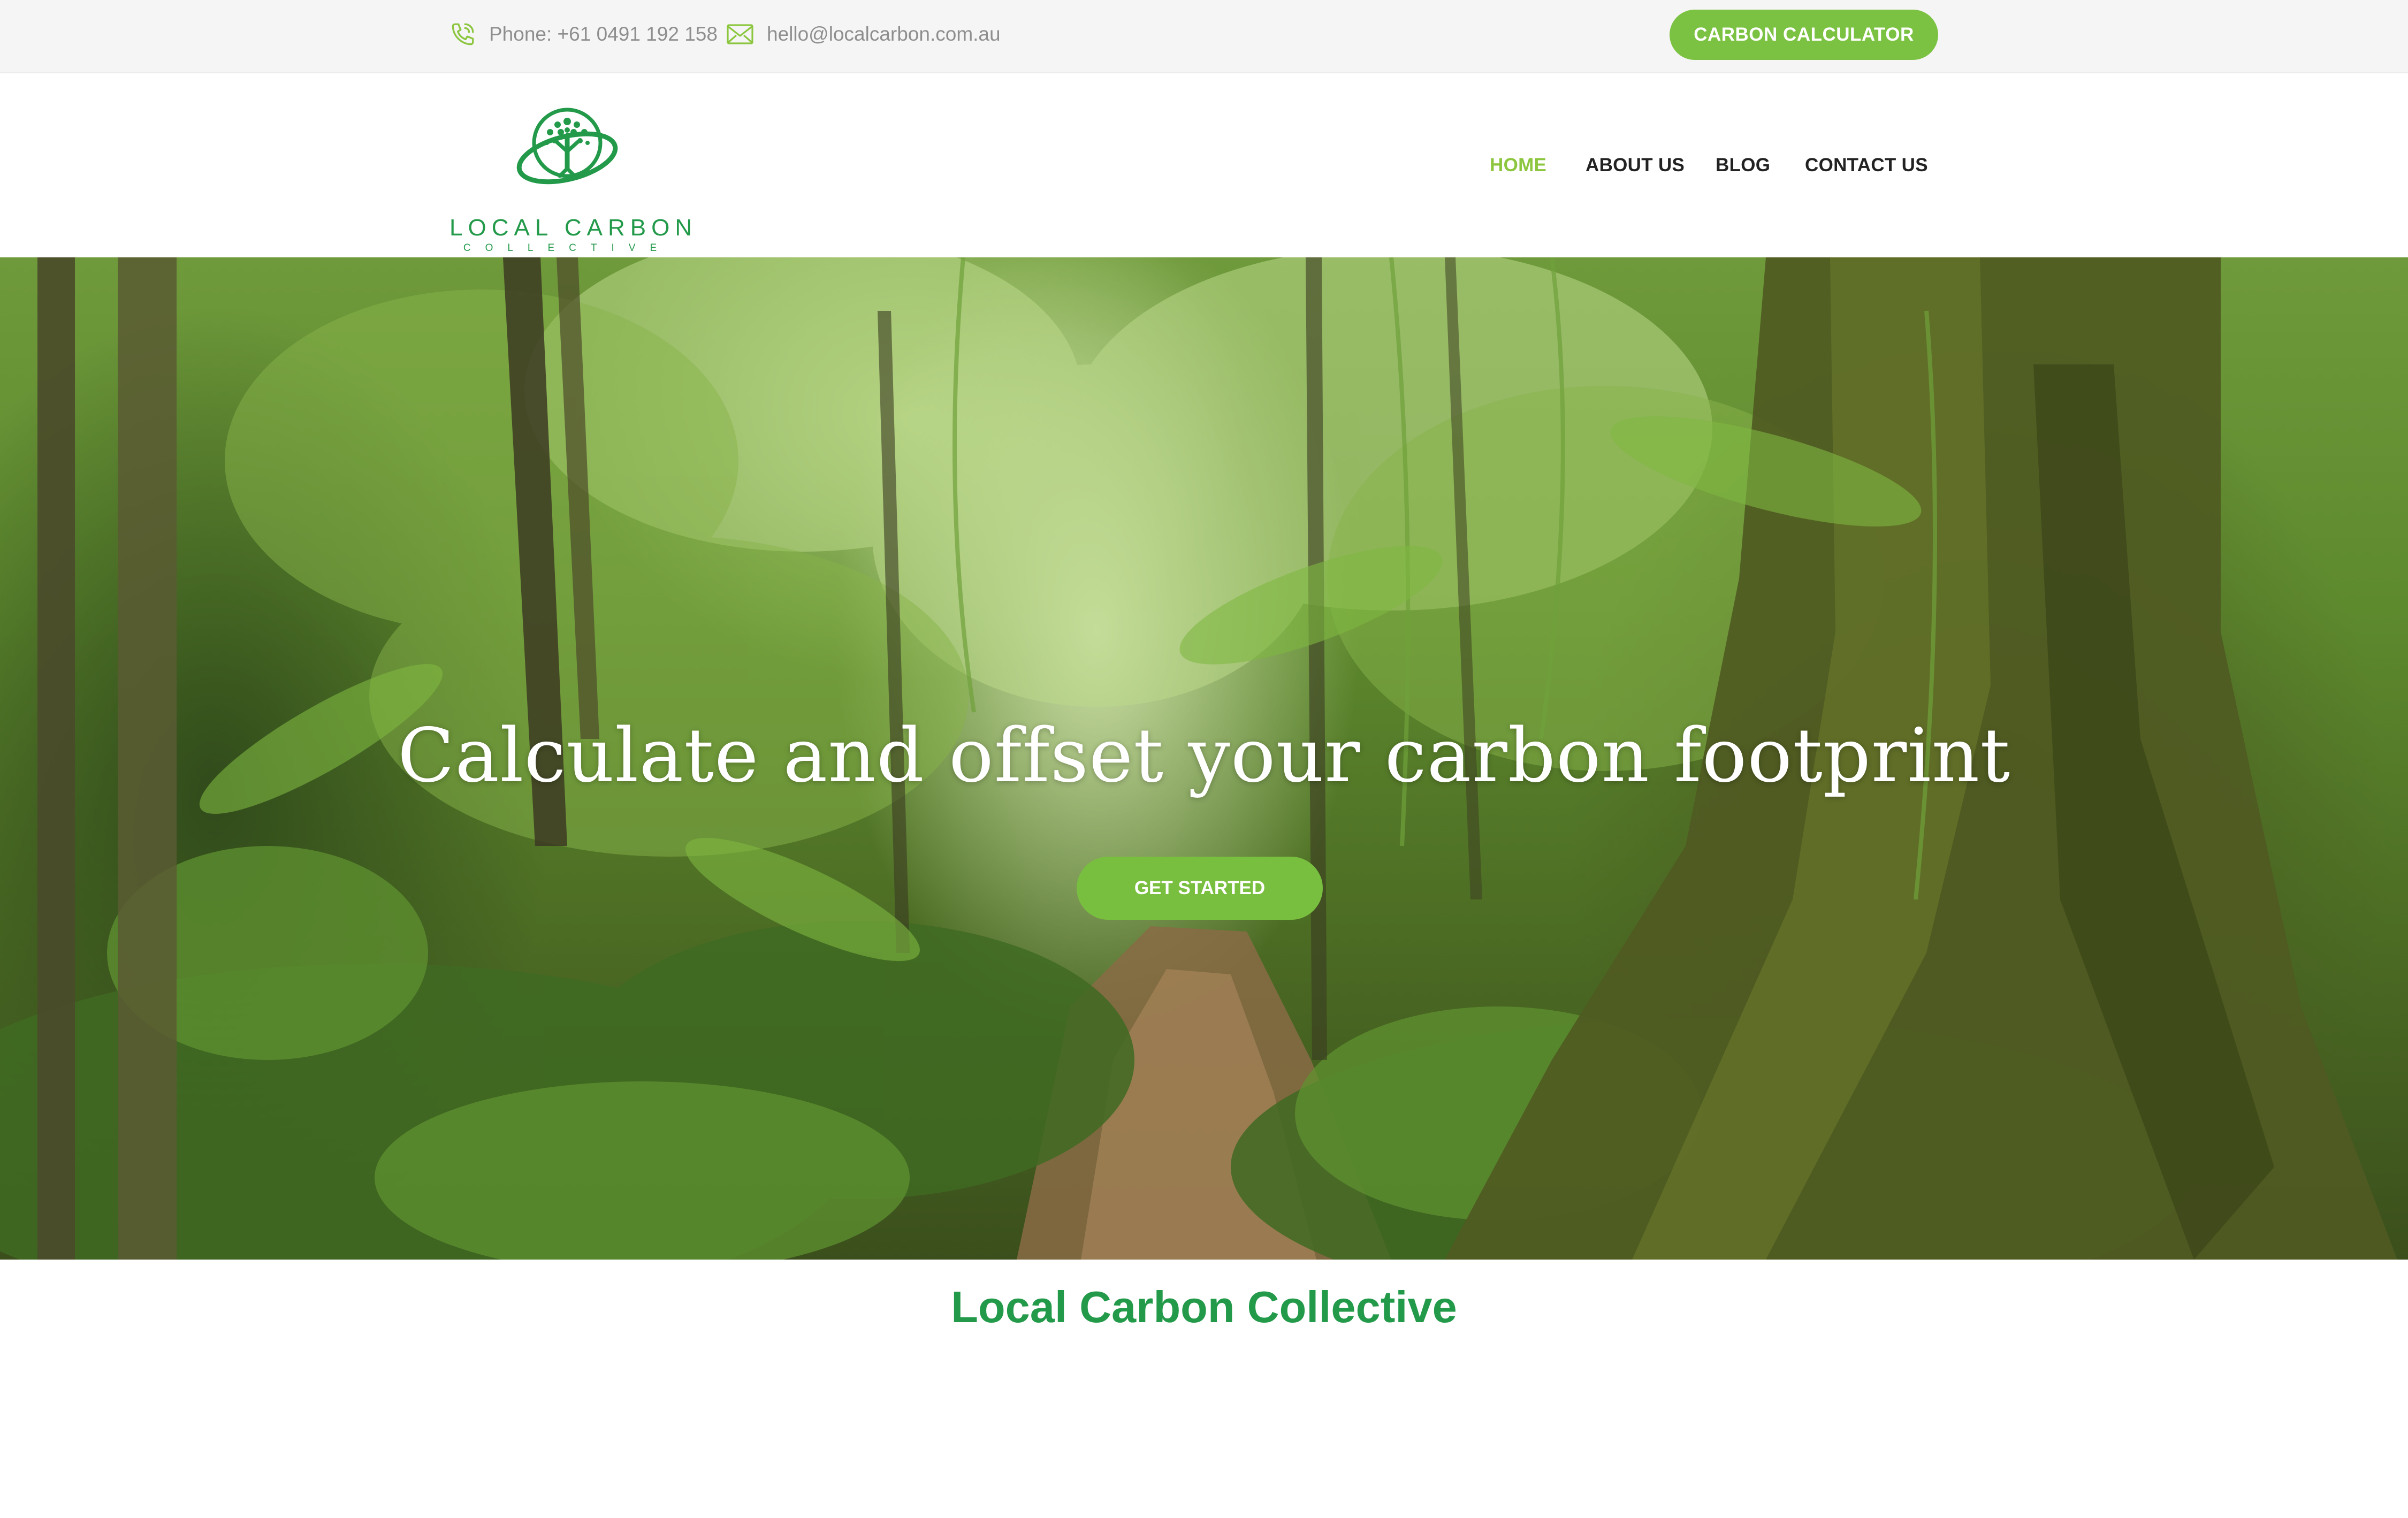  Describe the element at coordinates (573, 228) in the screenshot. I see `logo-name: LOCAL CARBON` at that location.